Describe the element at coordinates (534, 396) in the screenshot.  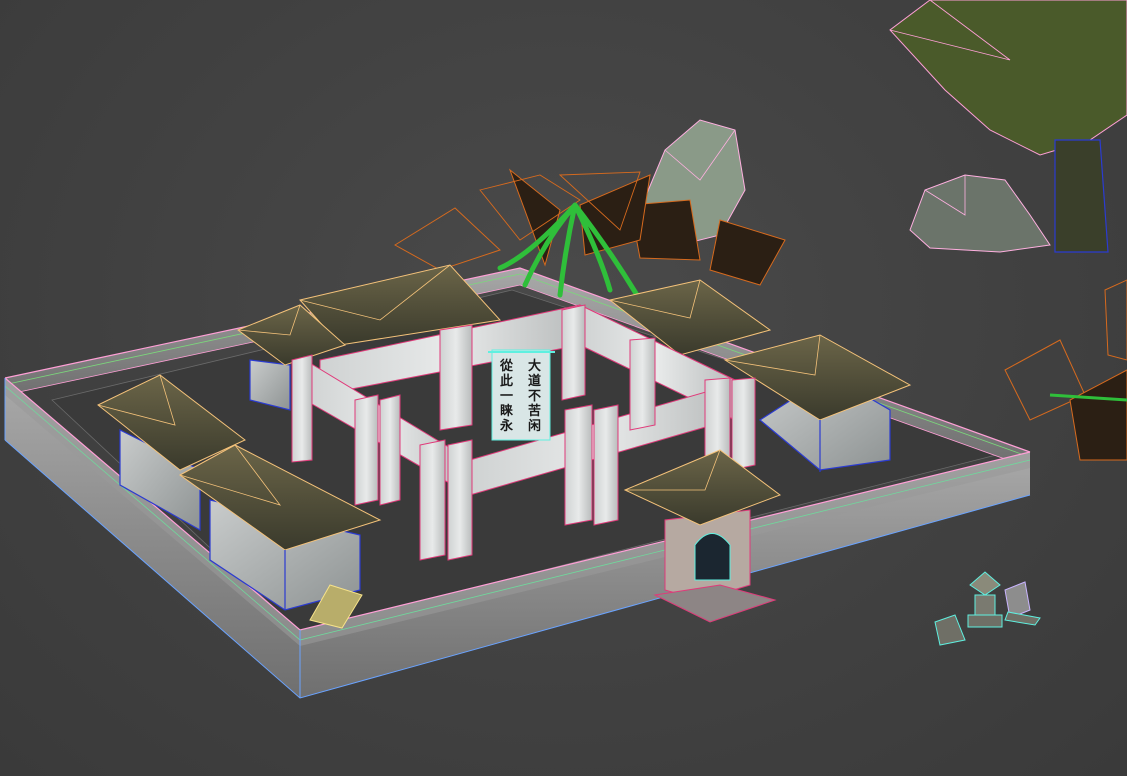
I see `svg-text: 不` at that location.